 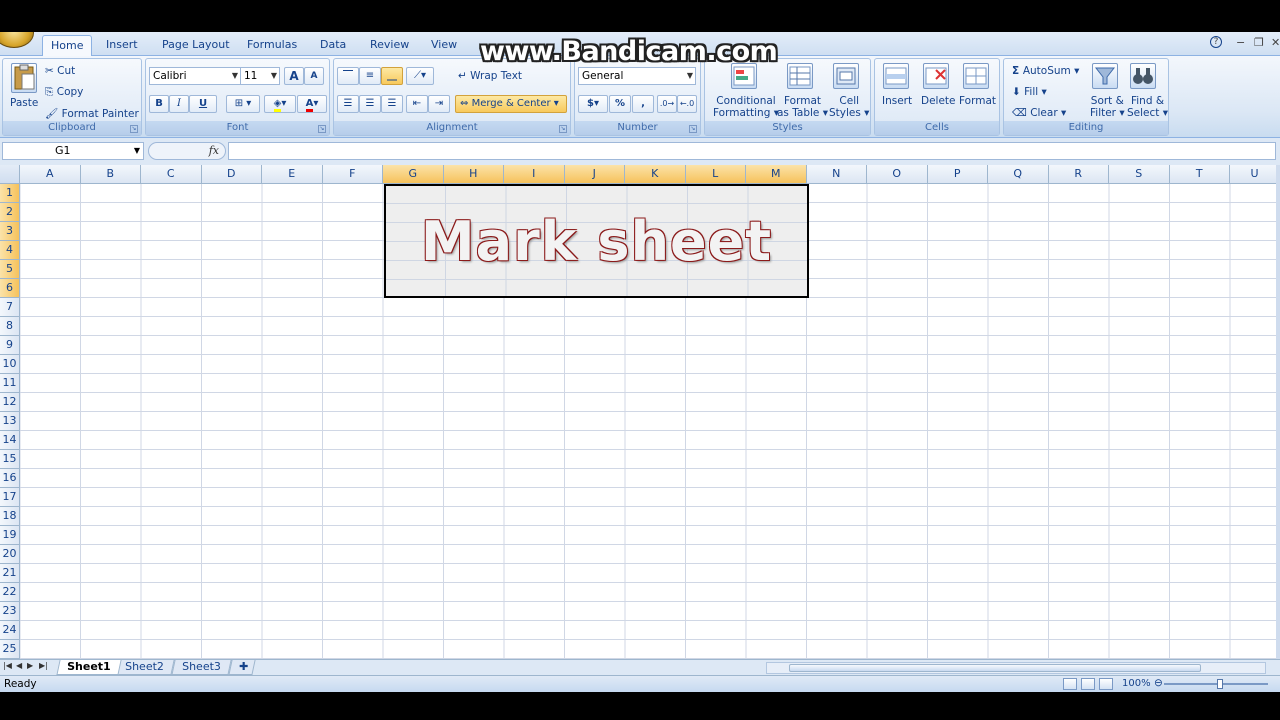 I want to click on row-header-24: 24, so click(x=10, y=630).